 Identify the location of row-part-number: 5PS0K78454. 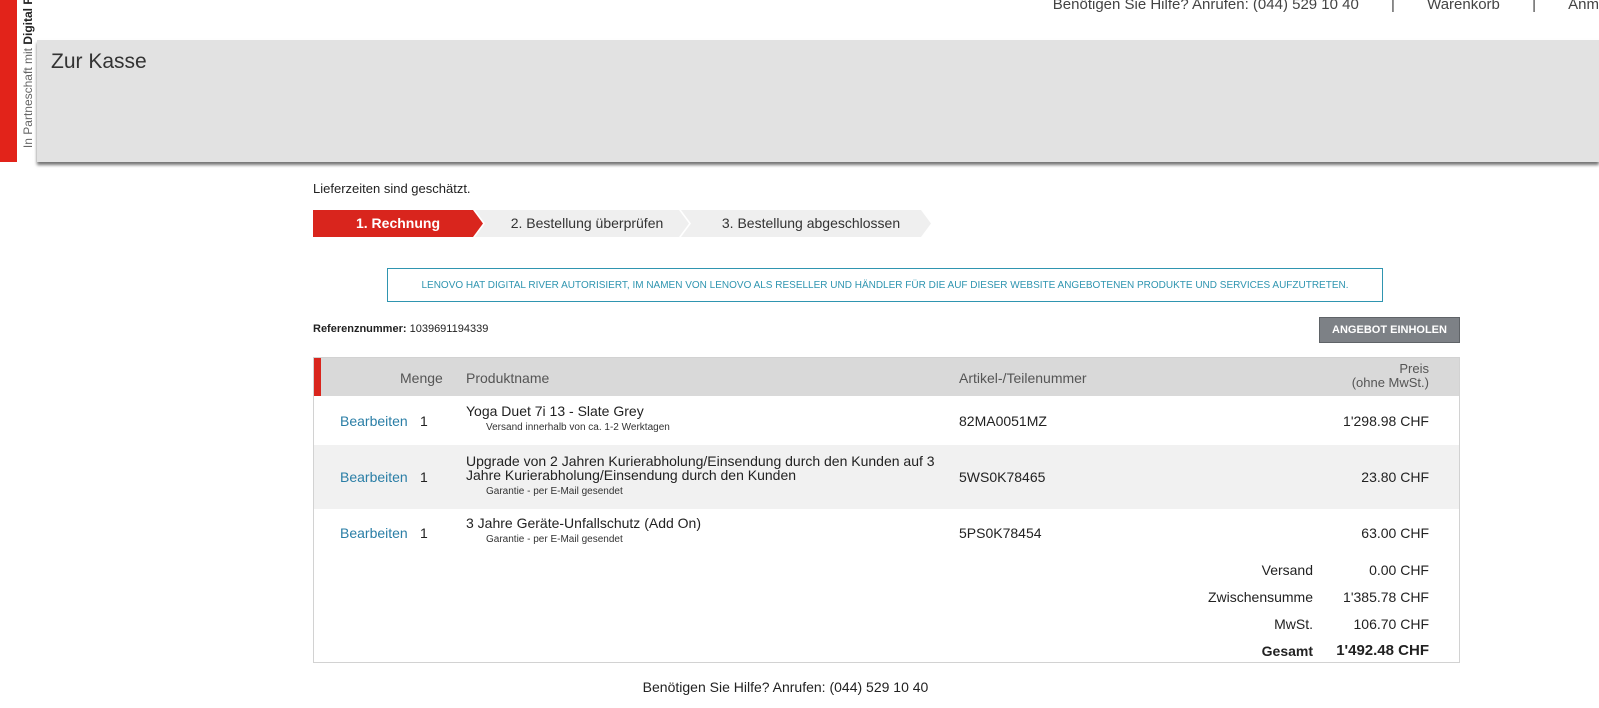
(1000, 533).